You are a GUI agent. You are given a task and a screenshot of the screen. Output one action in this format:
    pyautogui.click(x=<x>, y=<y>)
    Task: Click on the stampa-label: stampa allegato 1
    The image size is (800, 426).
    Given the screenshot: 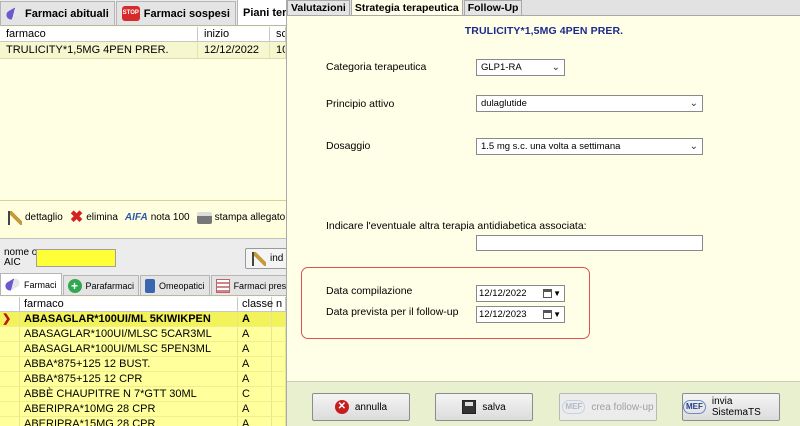 What is the action you would take?
    pyautogui.click(x=250, y=217)
    